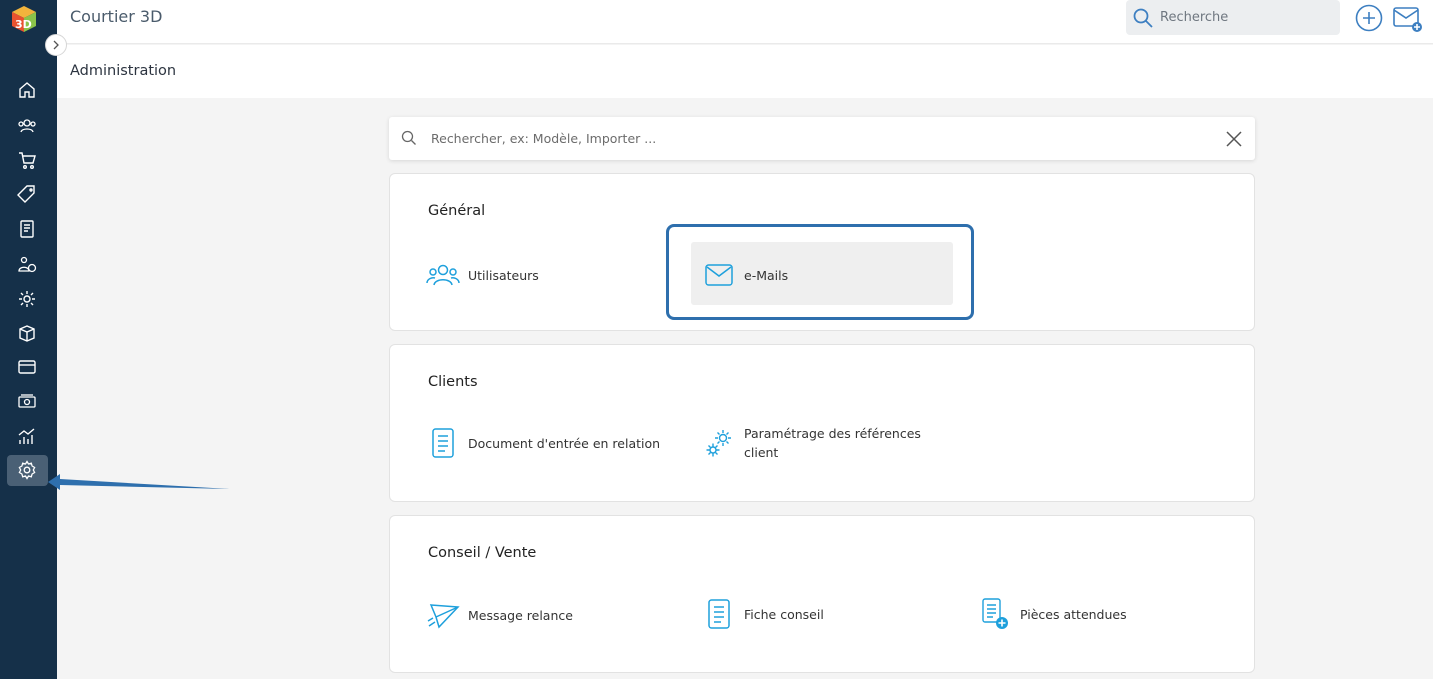  Describe the element at coordinates (482, 553) in the screenshot. I see `section-conseil-title: Conseil / Vente` at that location.